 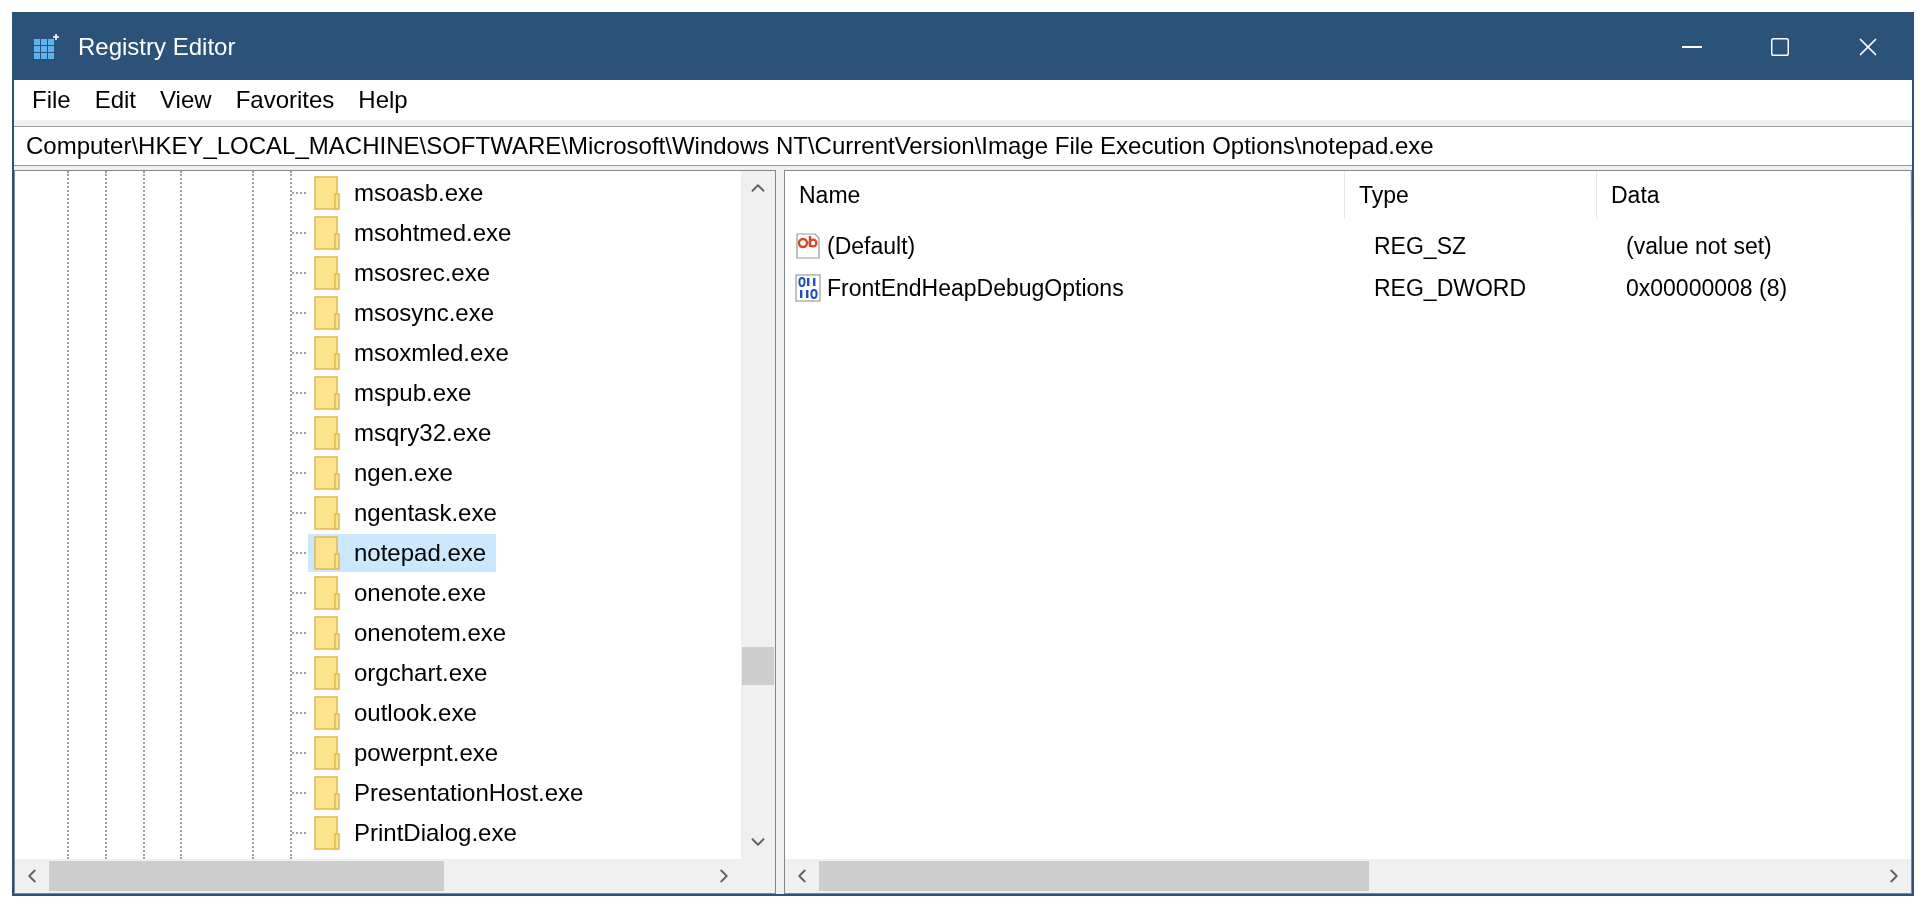 I want to click on tree-item: msqry32.exe, so click(x=405, y=433).